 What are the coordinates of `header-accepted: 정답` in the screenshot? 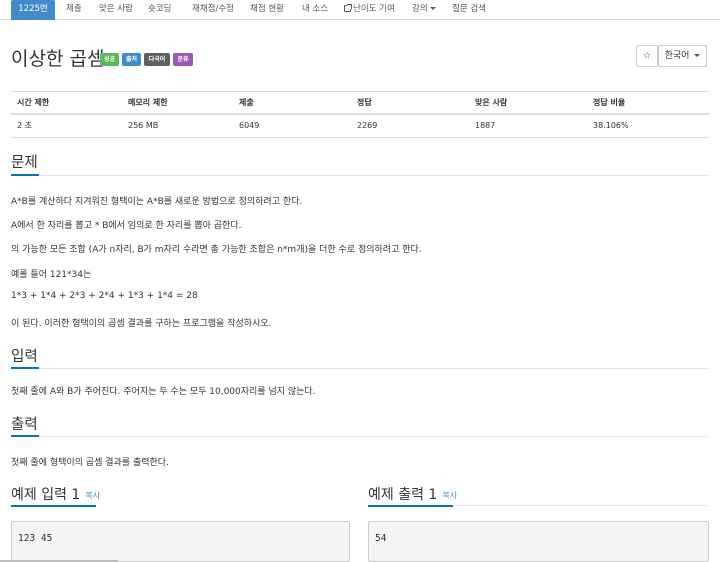 It's located at (410, 103).